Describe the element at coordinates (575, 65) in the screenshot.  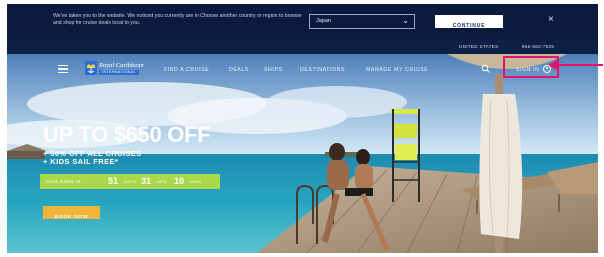
I see `annotation-arrow-icon` at that location.